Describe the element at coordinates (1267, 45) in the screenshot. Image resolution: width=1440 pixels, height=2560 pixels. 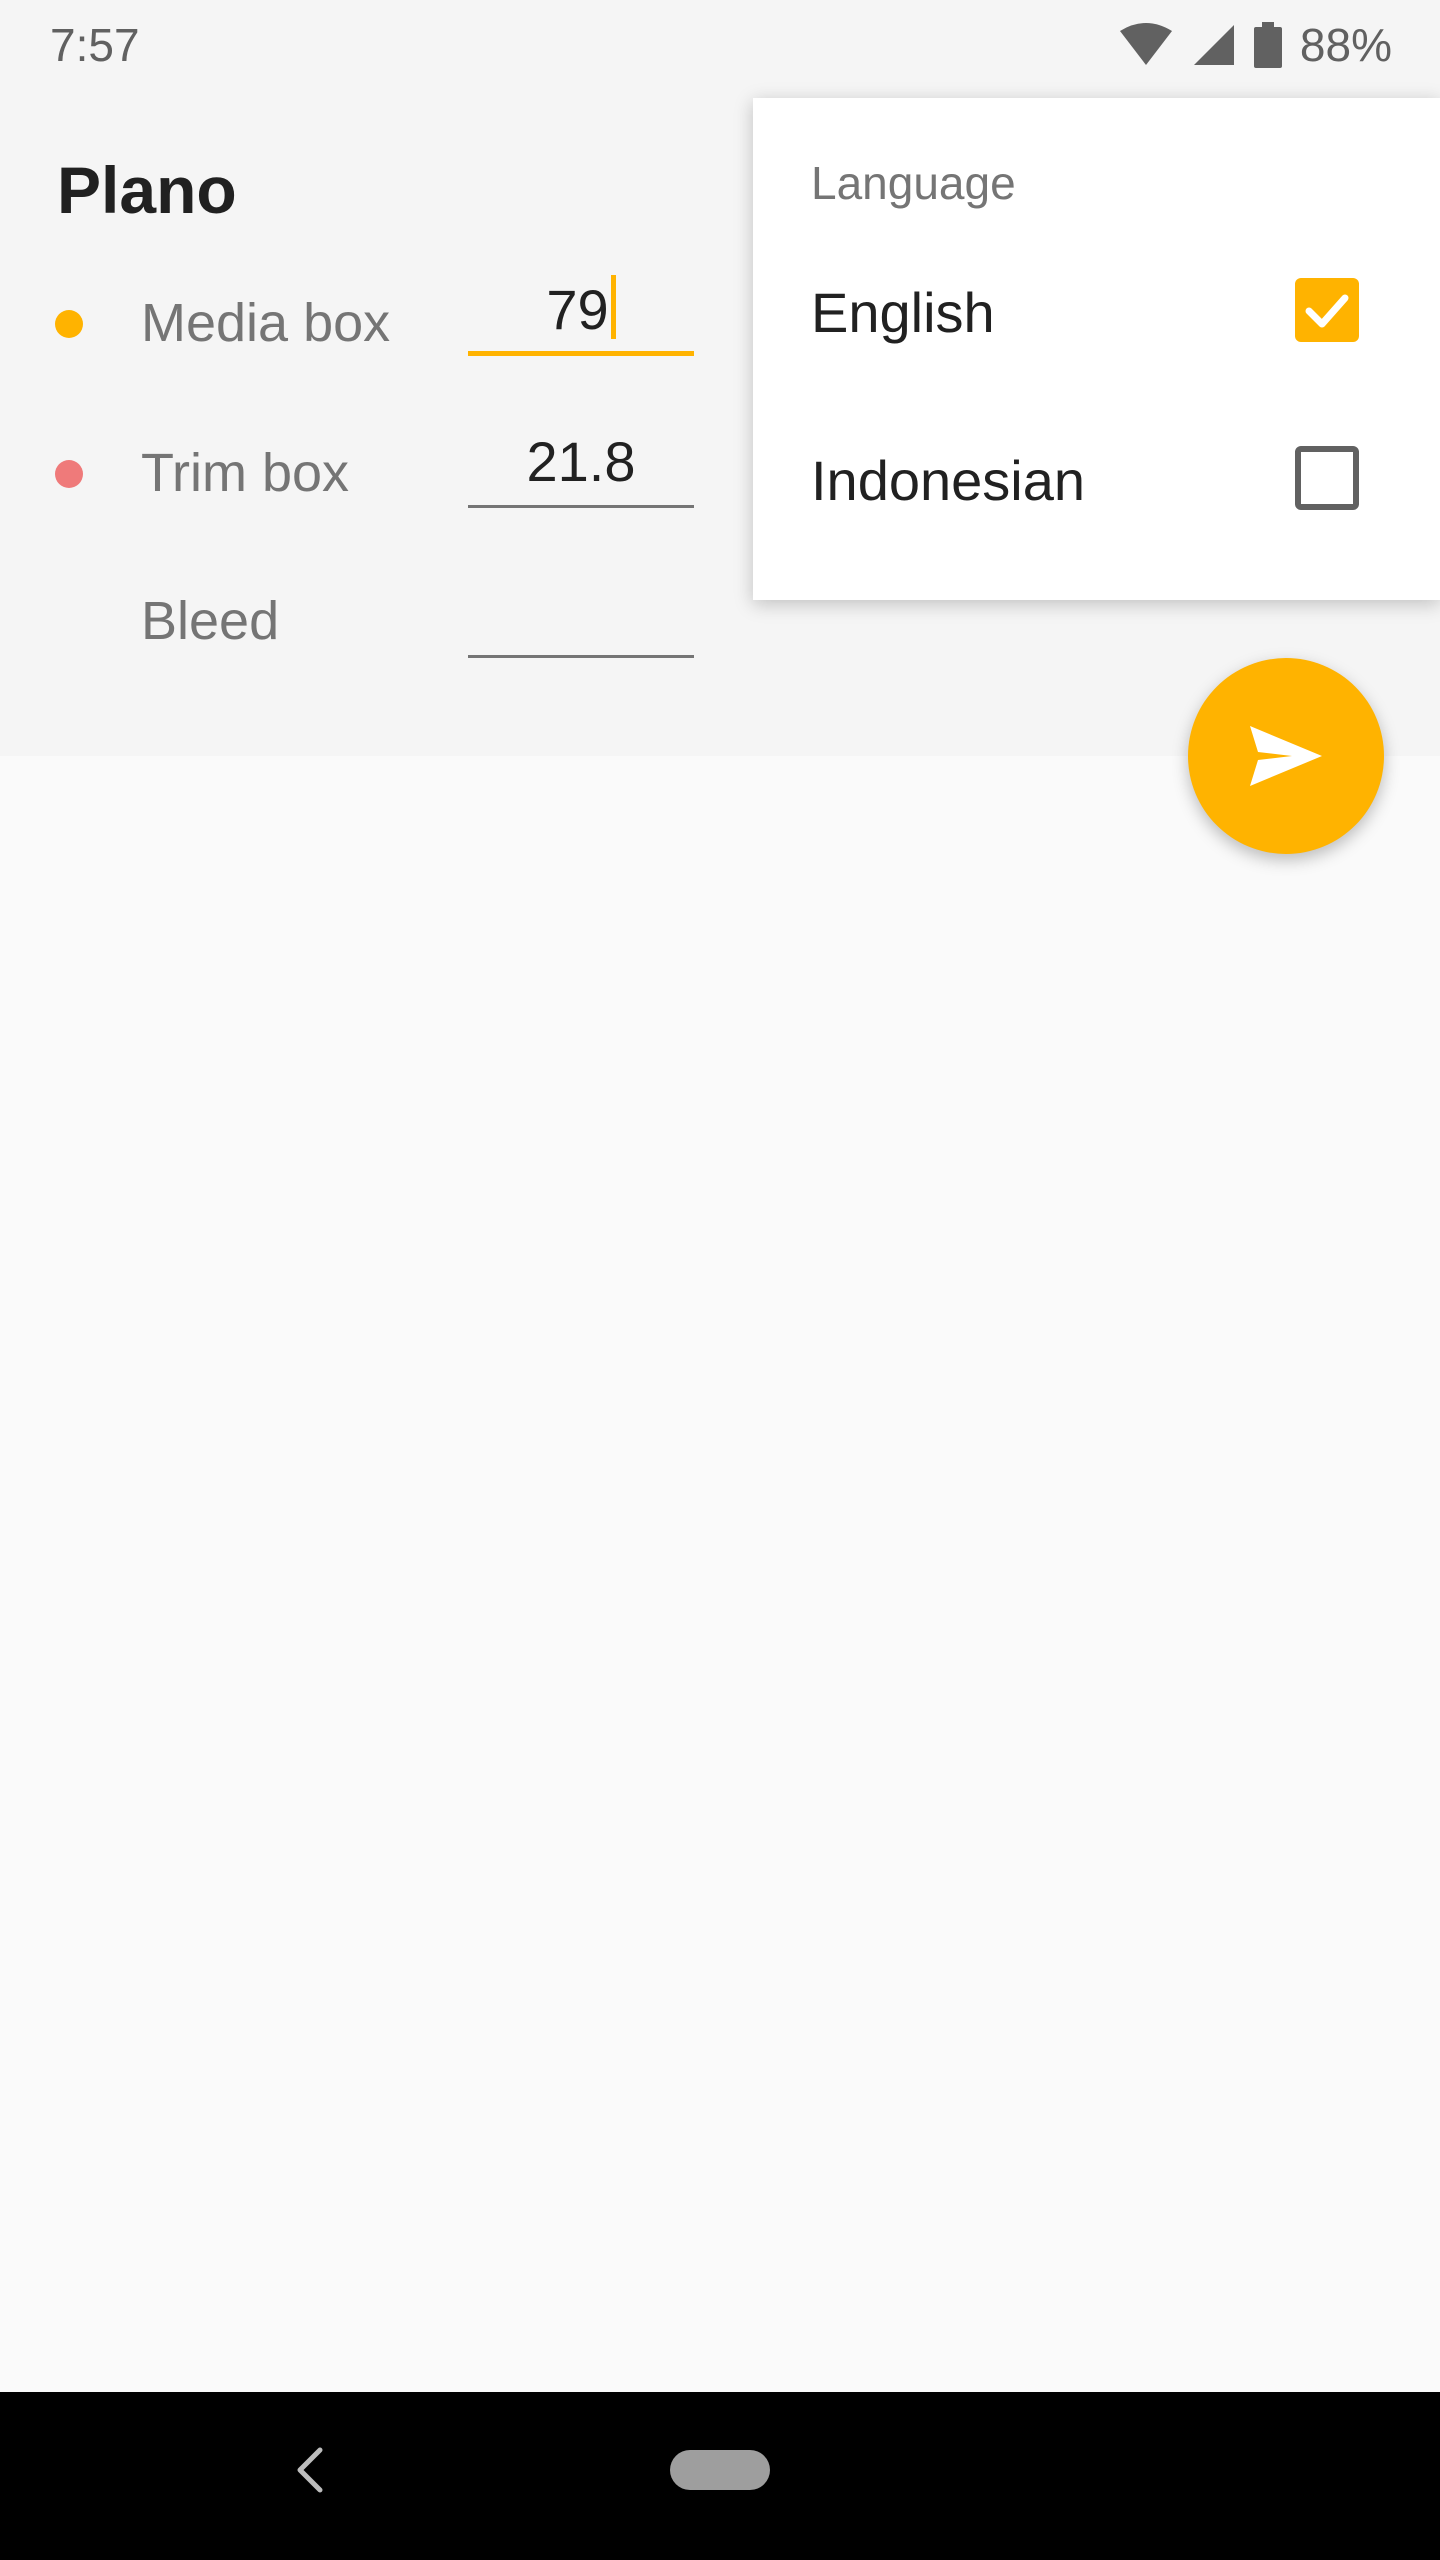
I see `battery-icon` at that location.